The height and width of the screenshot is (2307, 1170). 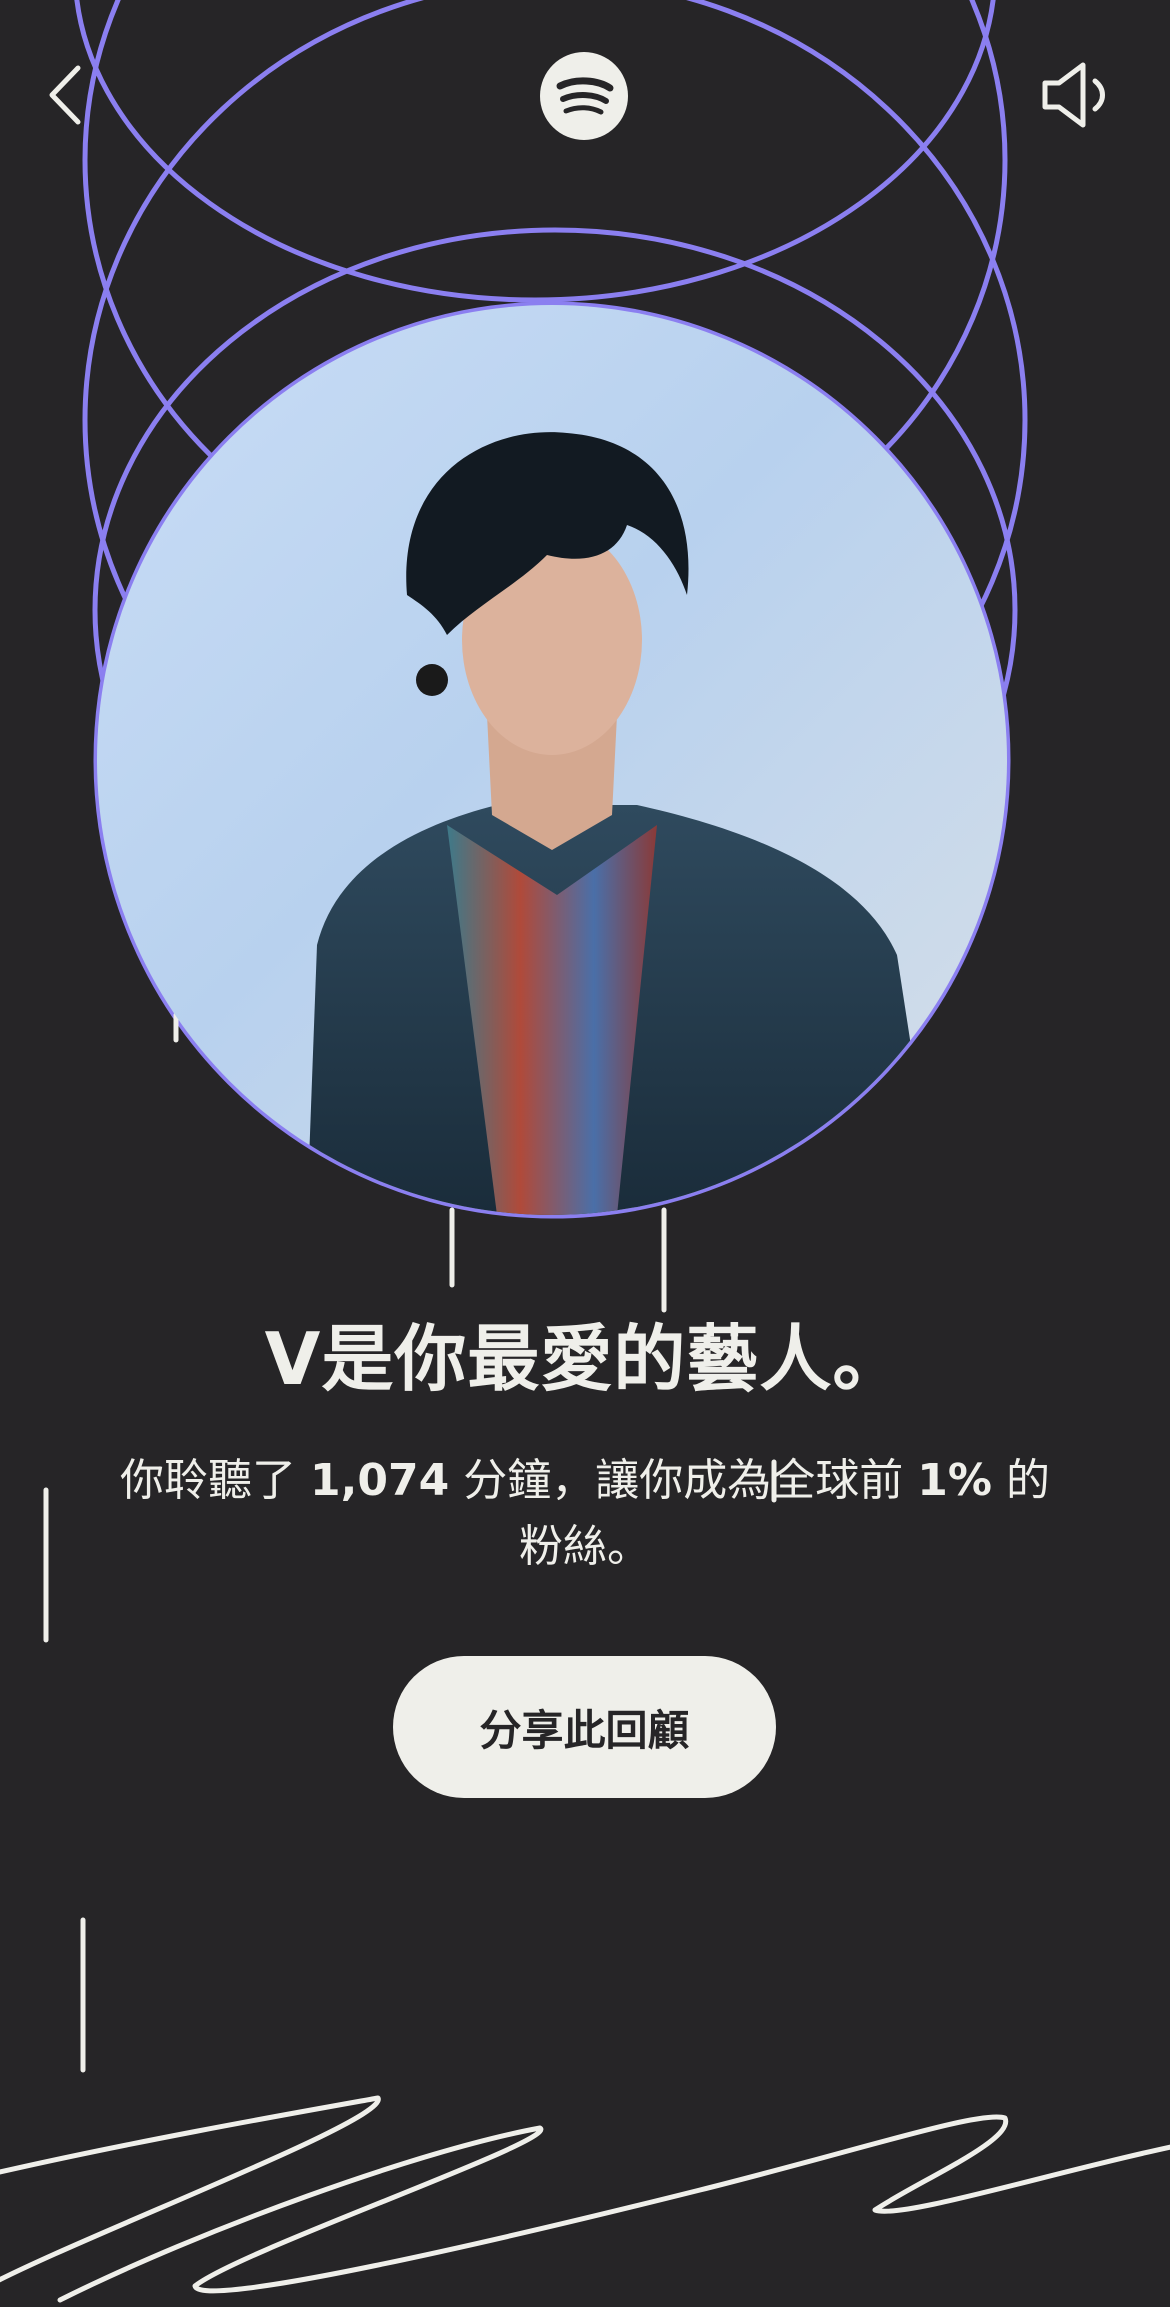 I want to click on top-bar, so click(x=585, y=100).